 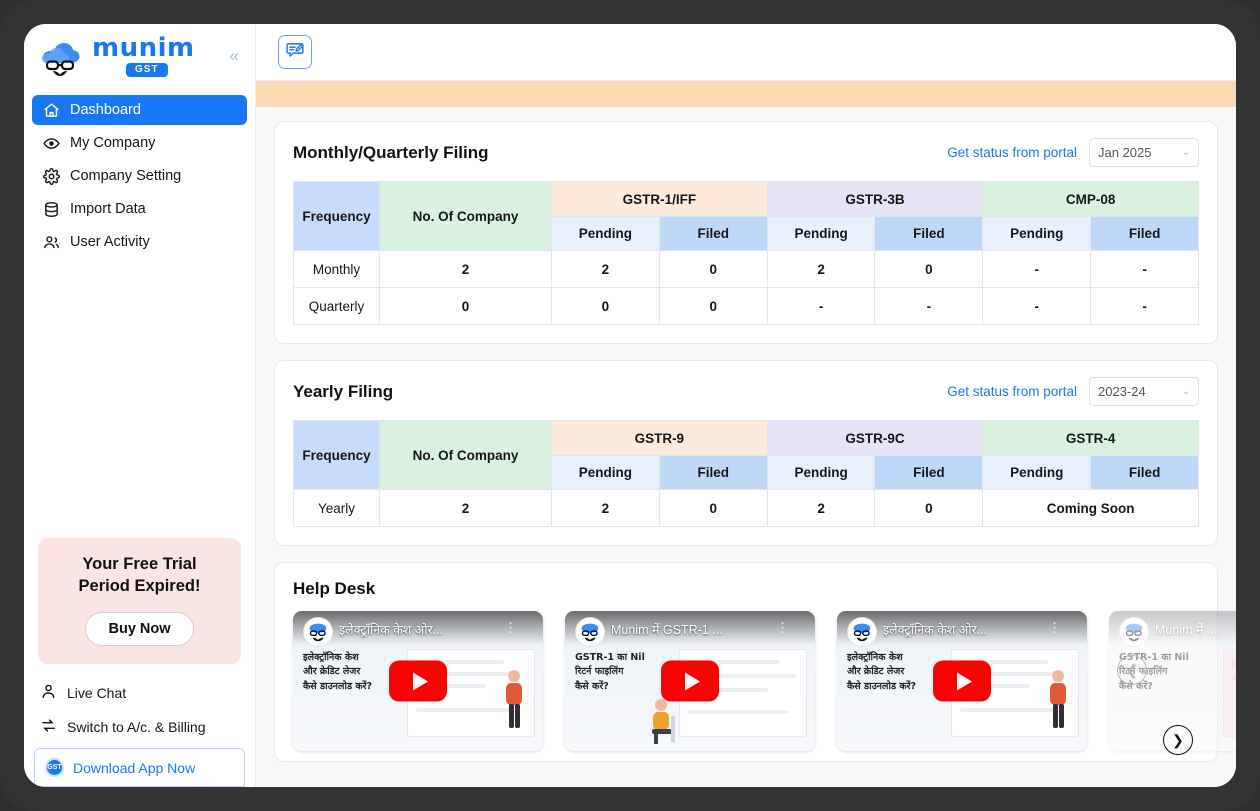 I want to click on header-gstr4-filed: Filed, so click(x=1144, y=472).